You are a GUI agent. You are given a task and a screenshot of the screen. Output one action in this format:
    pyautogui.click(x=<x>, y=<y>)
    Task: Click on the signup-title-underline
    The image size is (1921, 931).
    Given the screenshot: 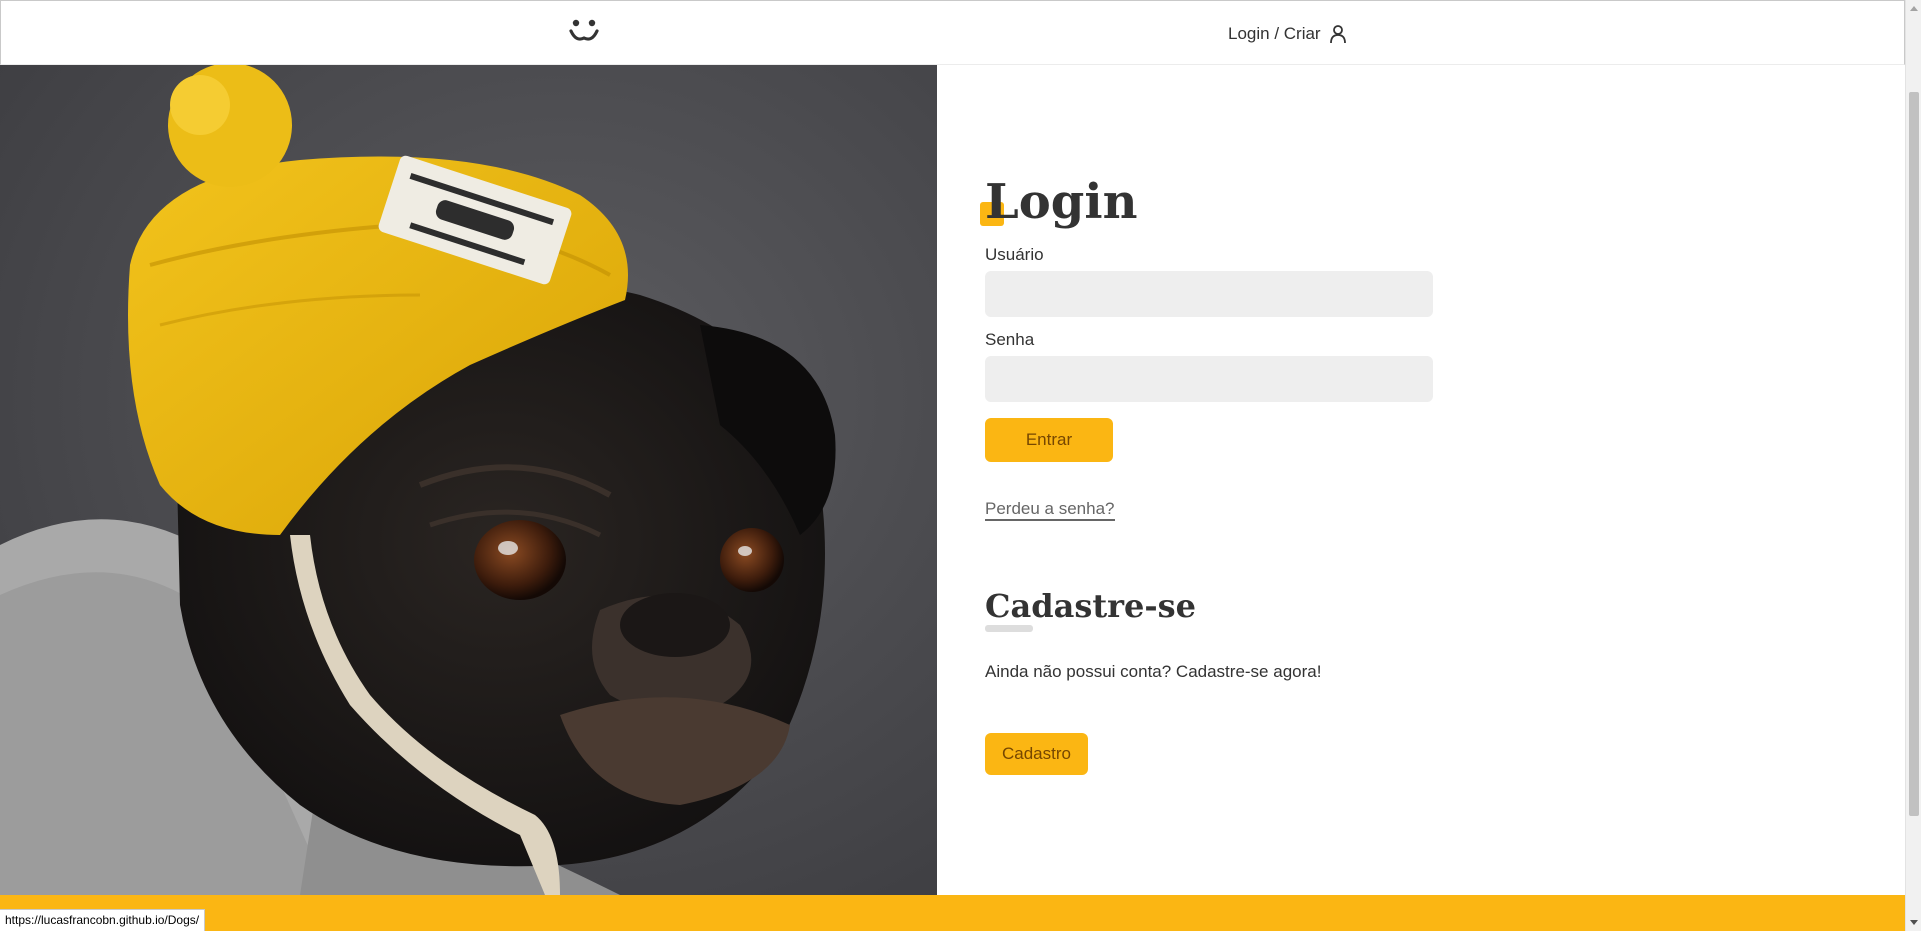 What is the action you would take?
    pyautogui.click(x=1009, y=628)
    